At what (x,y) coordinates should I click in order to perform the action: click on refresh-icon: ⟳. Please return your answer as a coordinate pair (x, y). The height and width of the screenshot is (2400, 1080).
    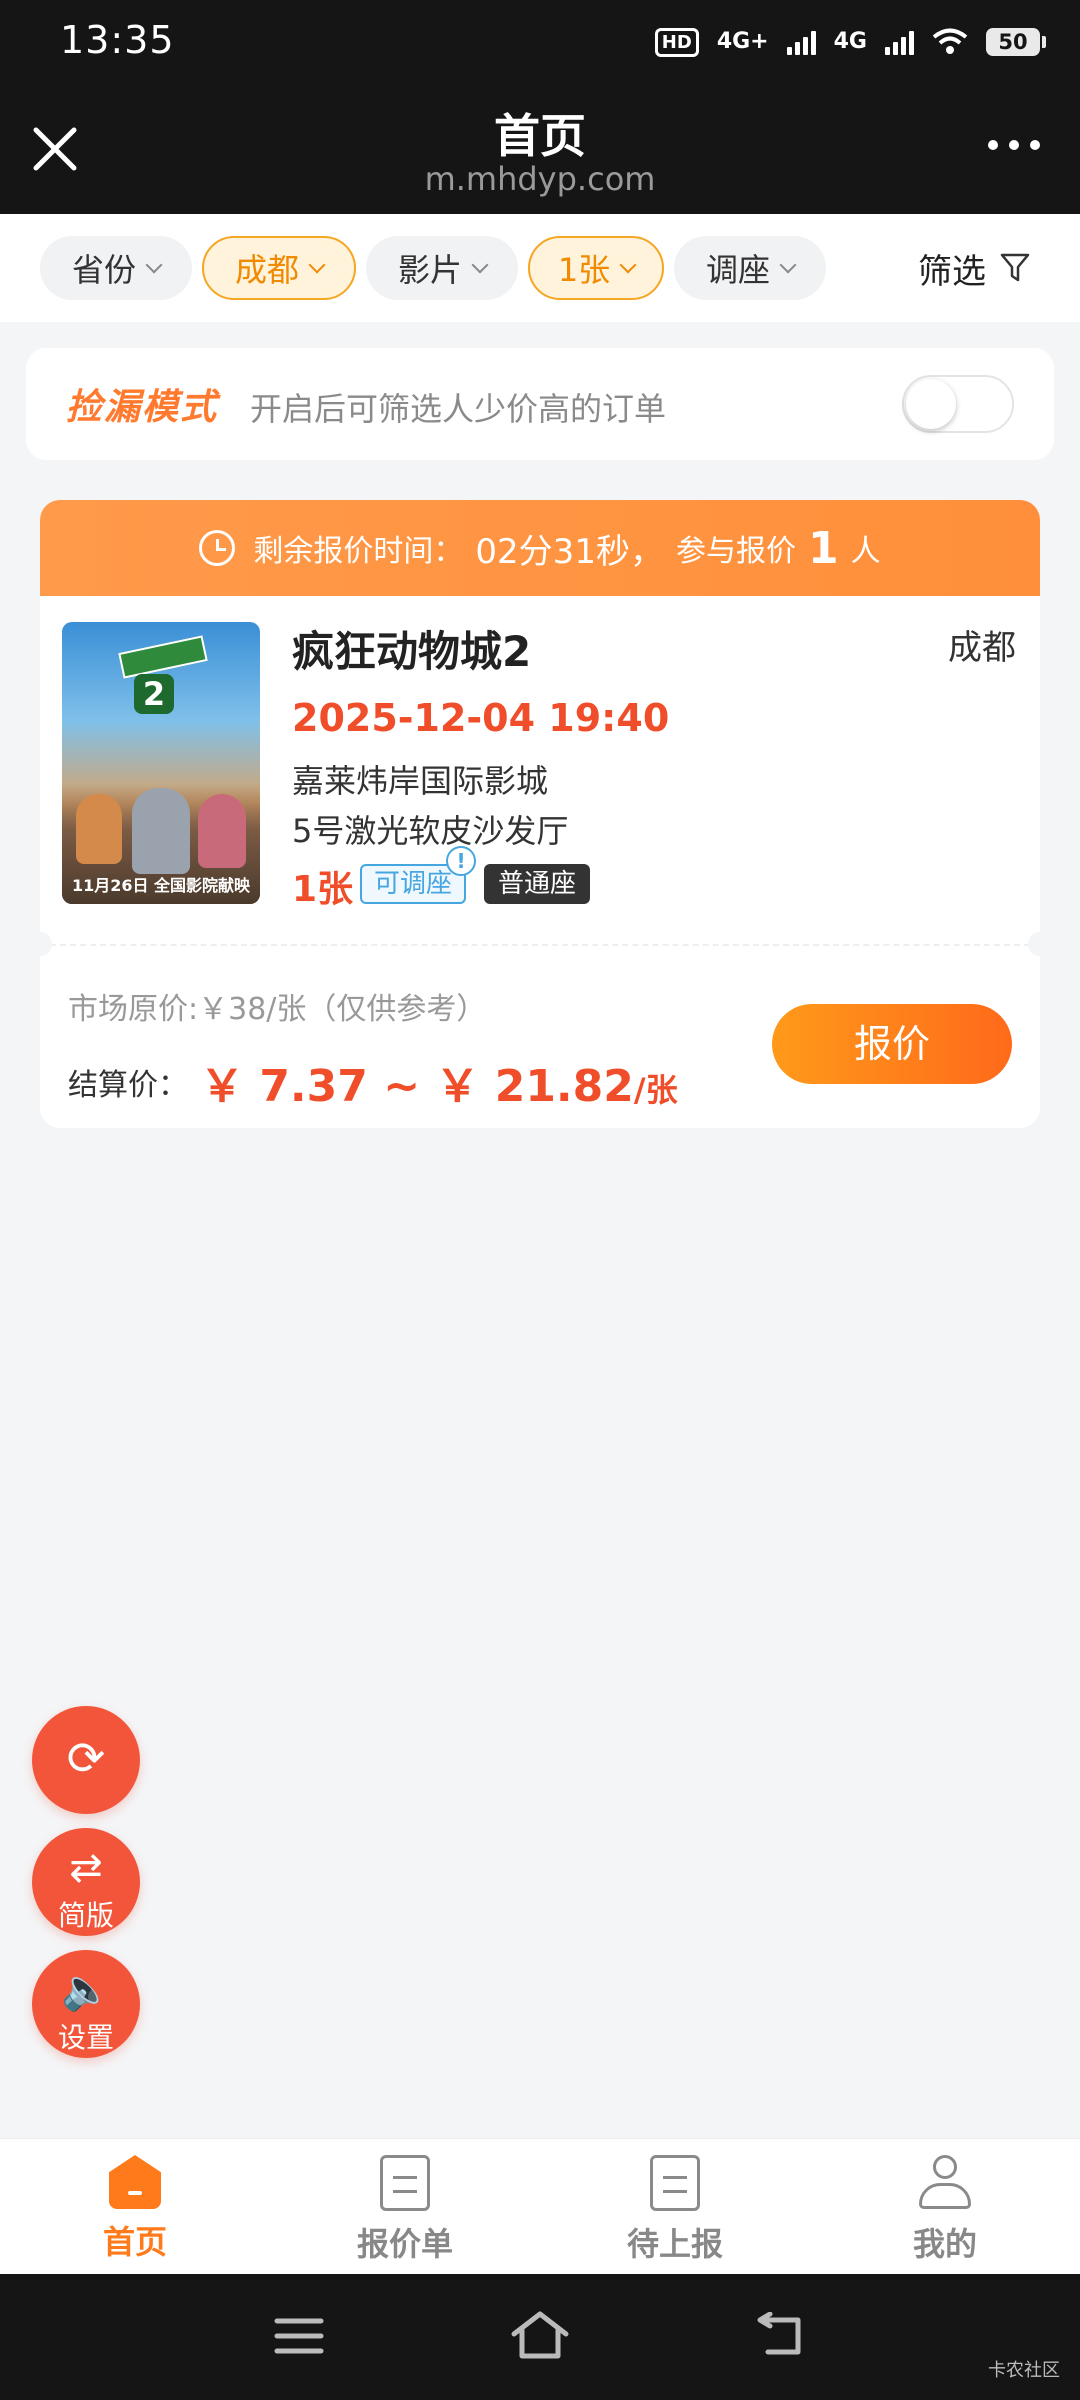
    Looking at the image, I should click on (86, 1758).